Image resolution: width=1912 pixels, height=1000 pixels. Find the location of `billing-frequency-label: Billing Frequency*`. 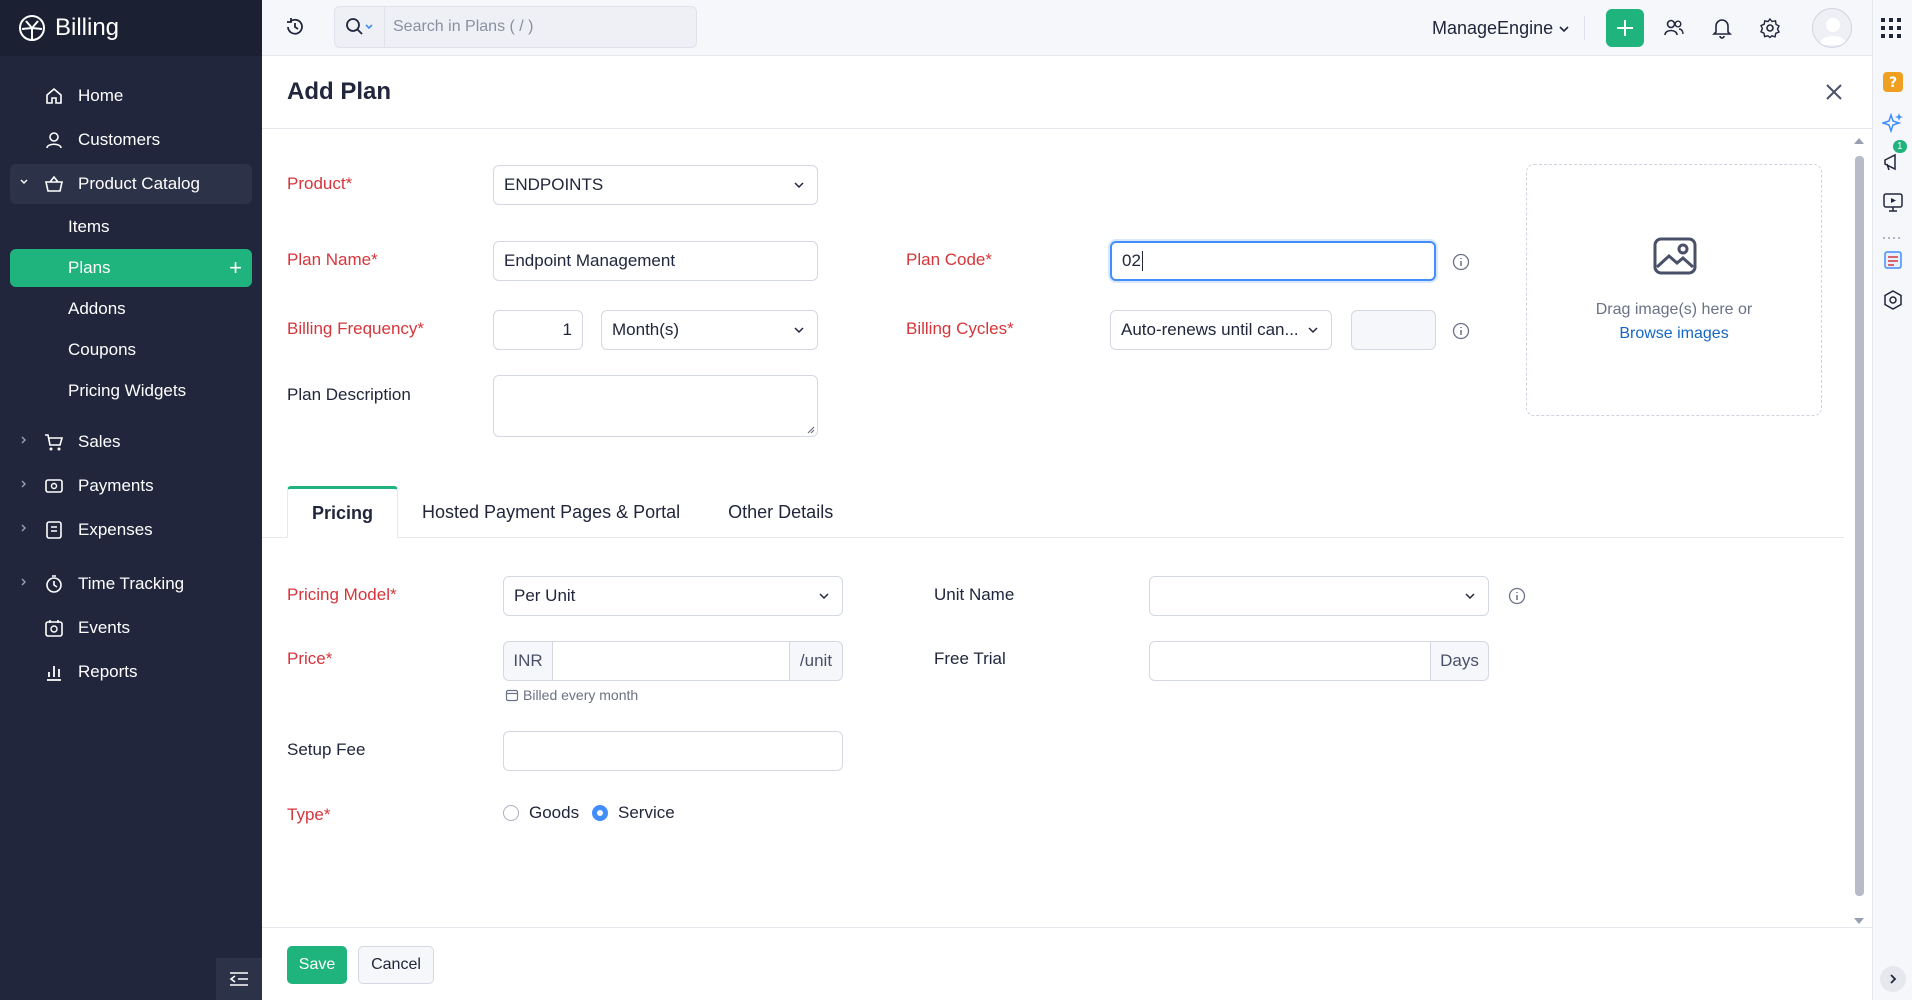

billing-frequency-label: Billing Frequency* is located at coordinates (356, 328).